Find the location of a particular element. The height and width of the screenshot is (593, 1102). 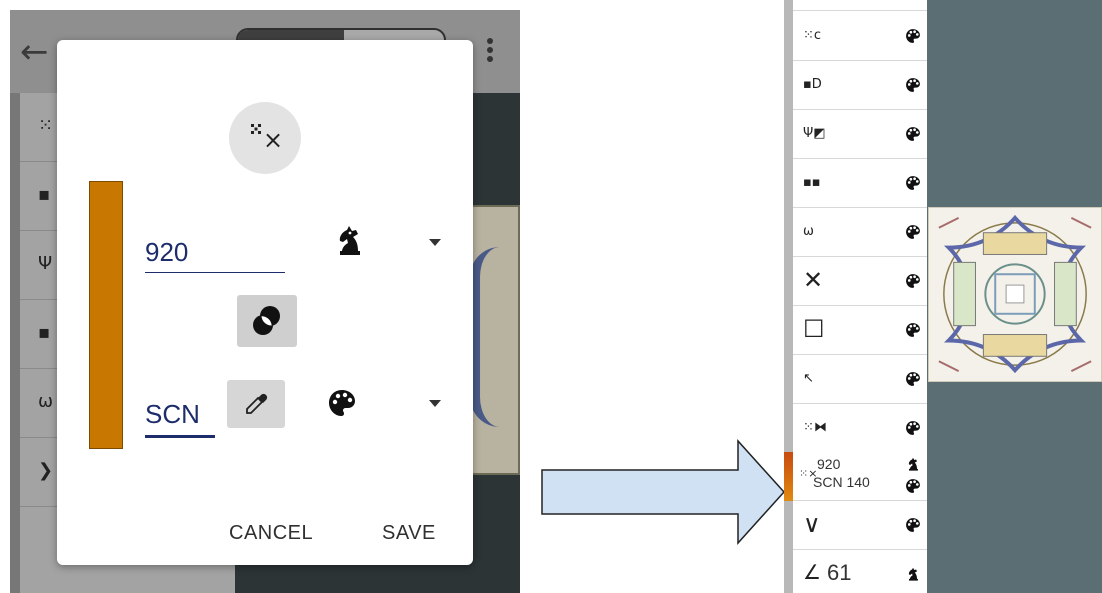

row-glyph: Ψ◩ is located at coordinates (814, 133).